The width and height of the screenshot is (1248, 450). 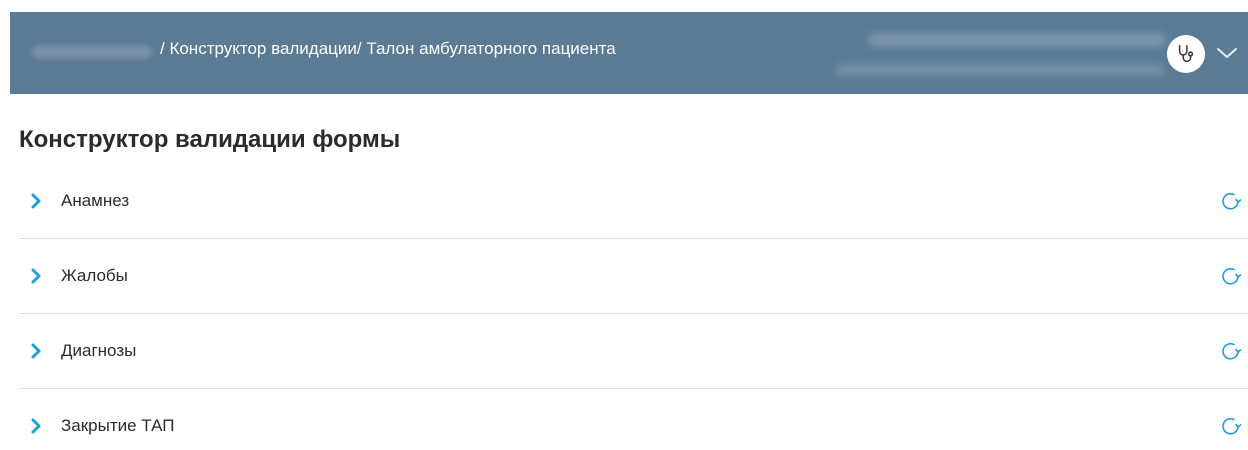 I want to click on user-avatar, so click(x=1186, y=54).